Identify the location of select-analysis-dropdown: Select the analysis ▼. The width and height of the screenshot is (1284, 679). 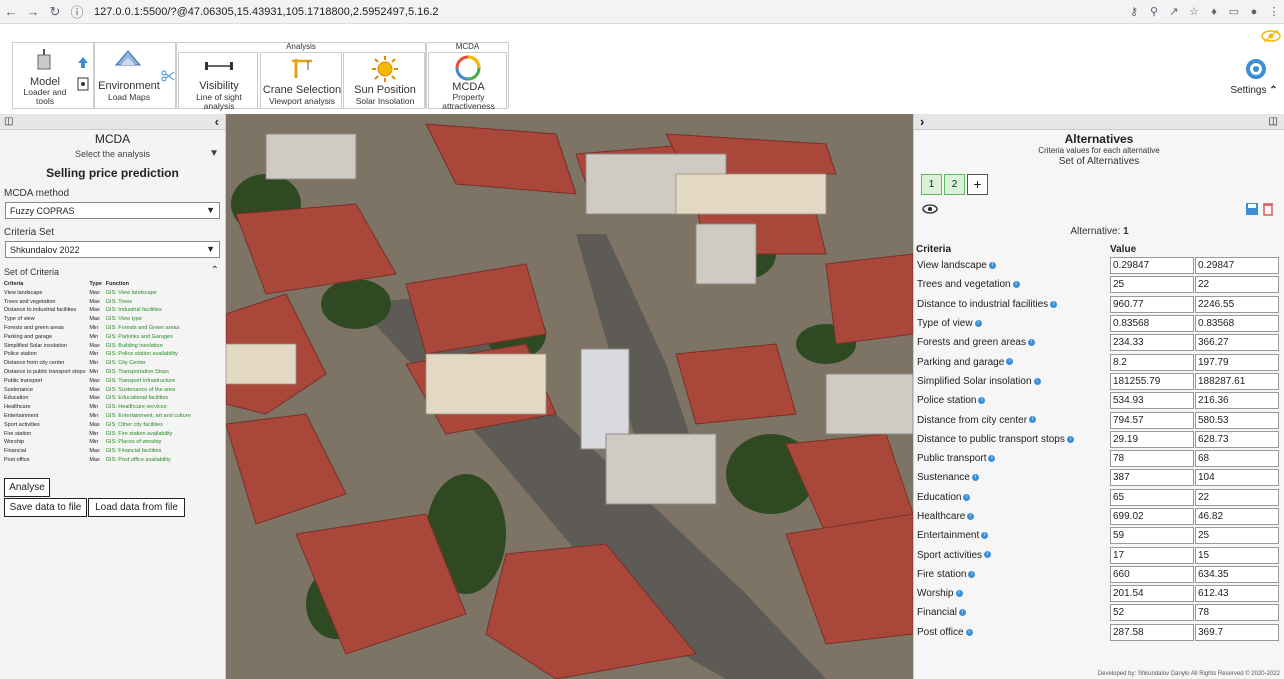
(112, 153).